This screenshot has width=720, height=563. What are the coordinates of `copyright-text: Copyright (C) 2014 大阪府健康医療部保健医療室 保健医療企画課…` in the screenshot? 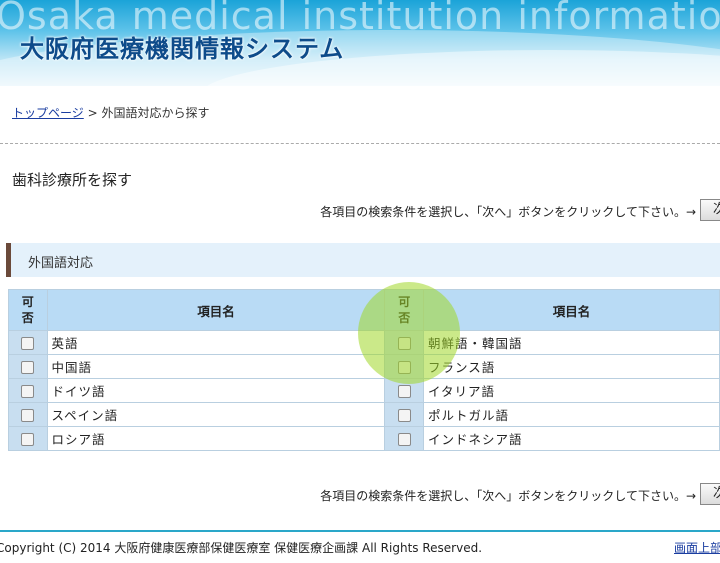 It's located at (241, 548).